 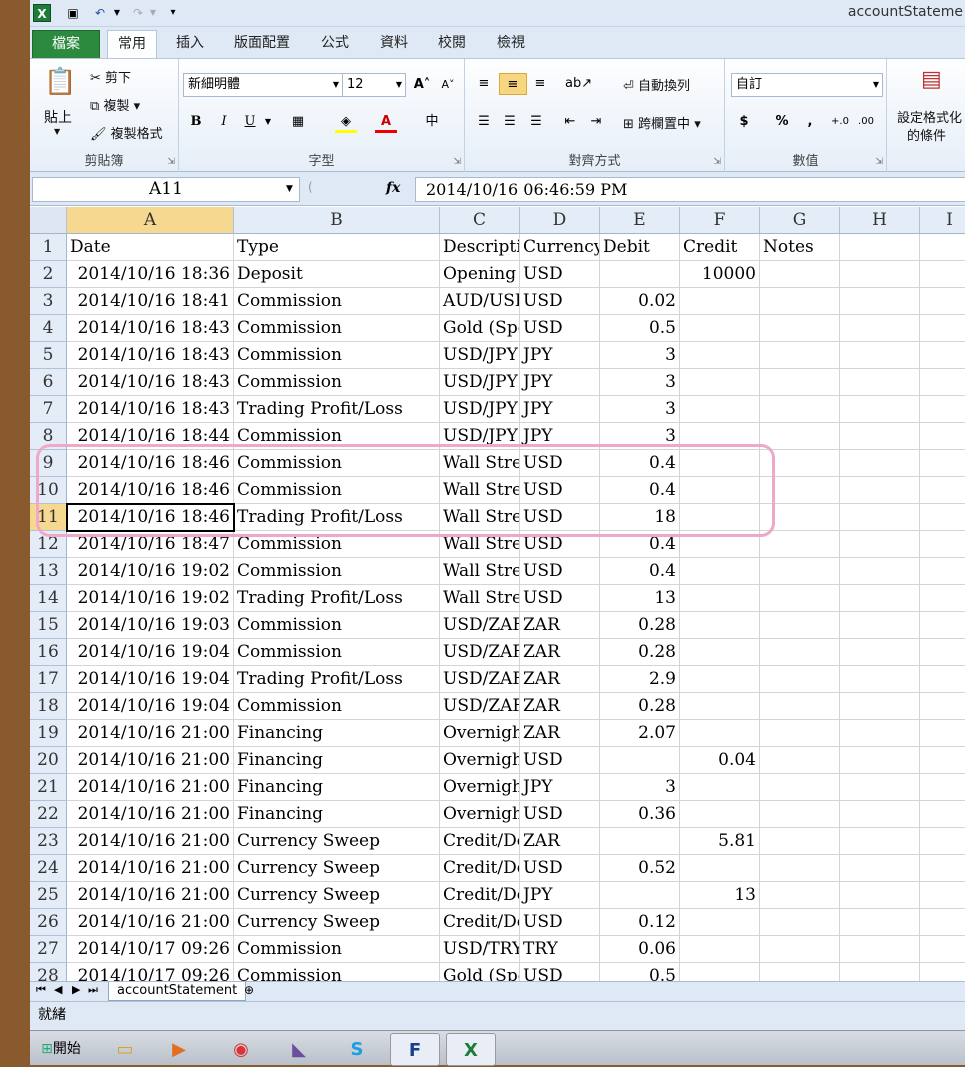 What do you see at coordinates (48, 760) in the screenshot?
I see `row-header: 20` at bounding box center [48, 760].